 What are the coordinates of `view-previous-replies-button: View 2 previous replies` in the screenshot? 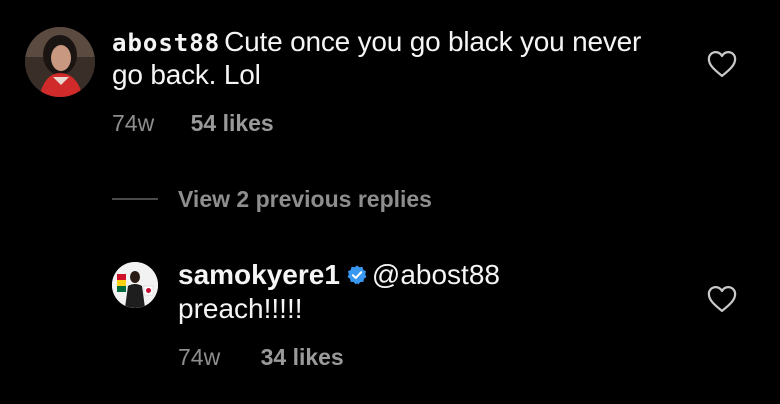 It's located at (272, 199).